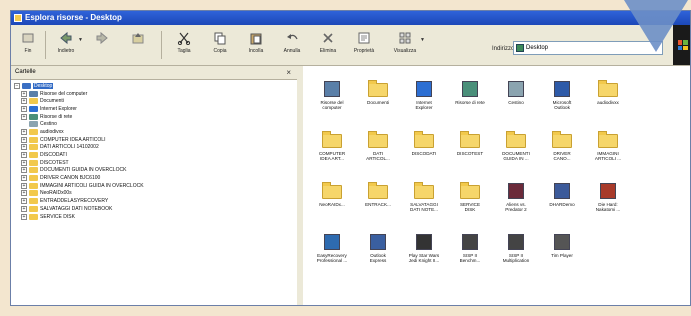 The image size is (691, 316). Describe the element at coordinates (470, 197) in the screenshot. I see `desktop-item: SERVICE DISK` at that location.